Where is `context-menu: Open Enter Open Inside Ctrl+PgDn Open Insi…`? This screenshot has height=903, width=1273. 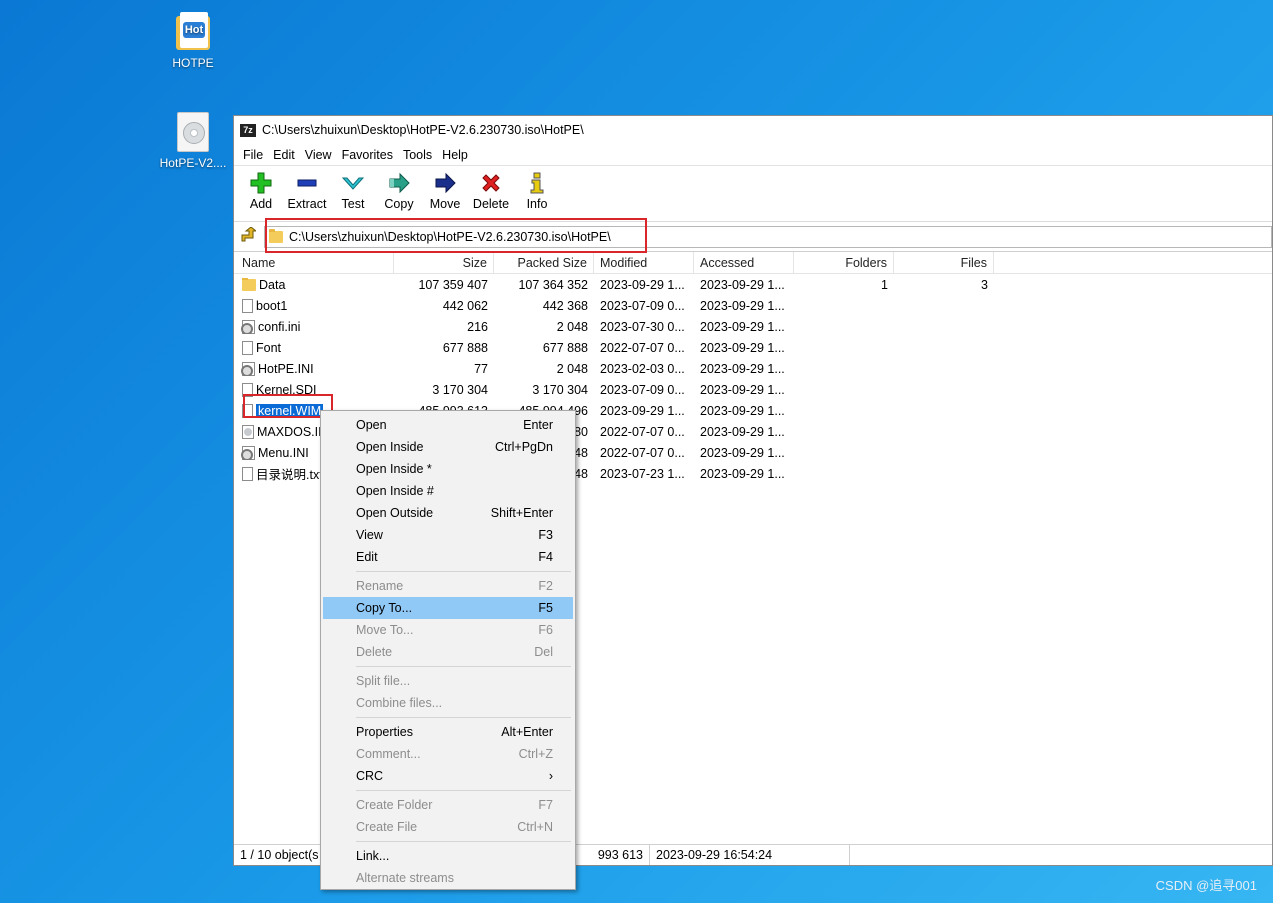 context-menu: Open Enter Open Inside Ctrl+PgDn Open Insi… is located at coordinates (448, 650).